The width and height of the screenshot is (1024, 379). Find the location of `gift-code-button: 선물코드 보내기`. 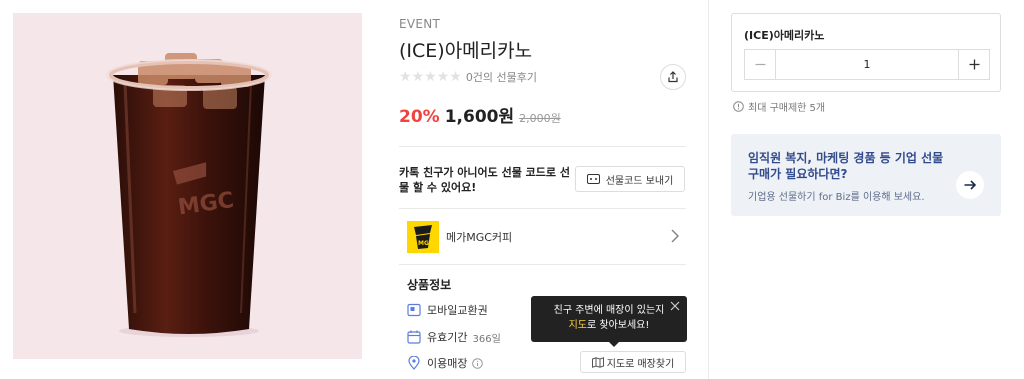

gift-code-button: 선물코드 보내기 is located at coordinates (630, 179).